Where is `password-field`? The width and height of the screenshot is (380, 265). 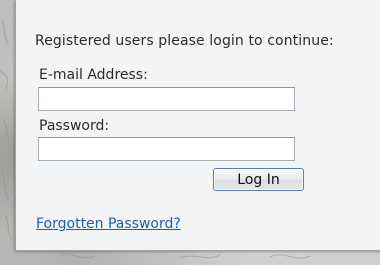
password-field is located at coordinates (166, 149).